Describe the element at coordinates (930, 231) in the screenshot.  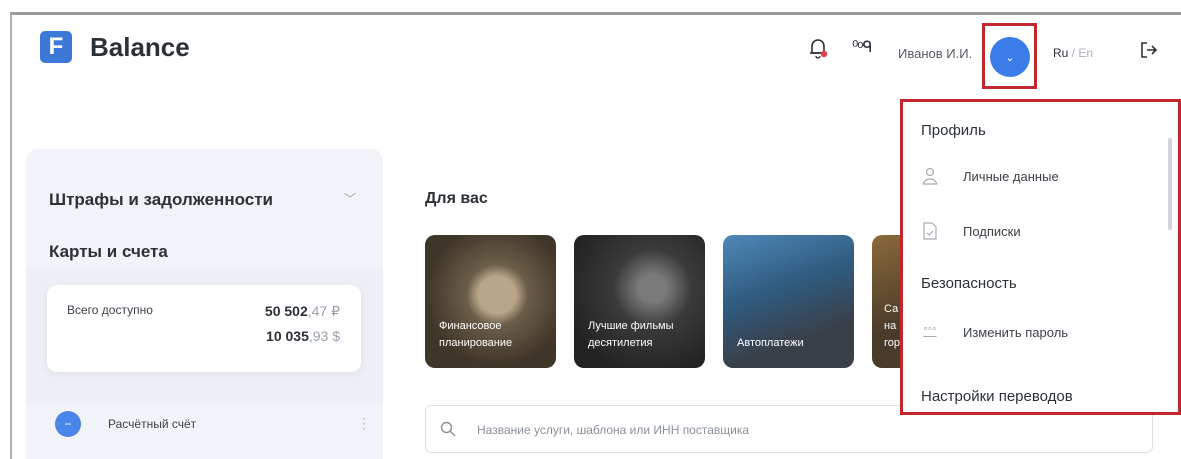
I see `document-check-icon` at that location.